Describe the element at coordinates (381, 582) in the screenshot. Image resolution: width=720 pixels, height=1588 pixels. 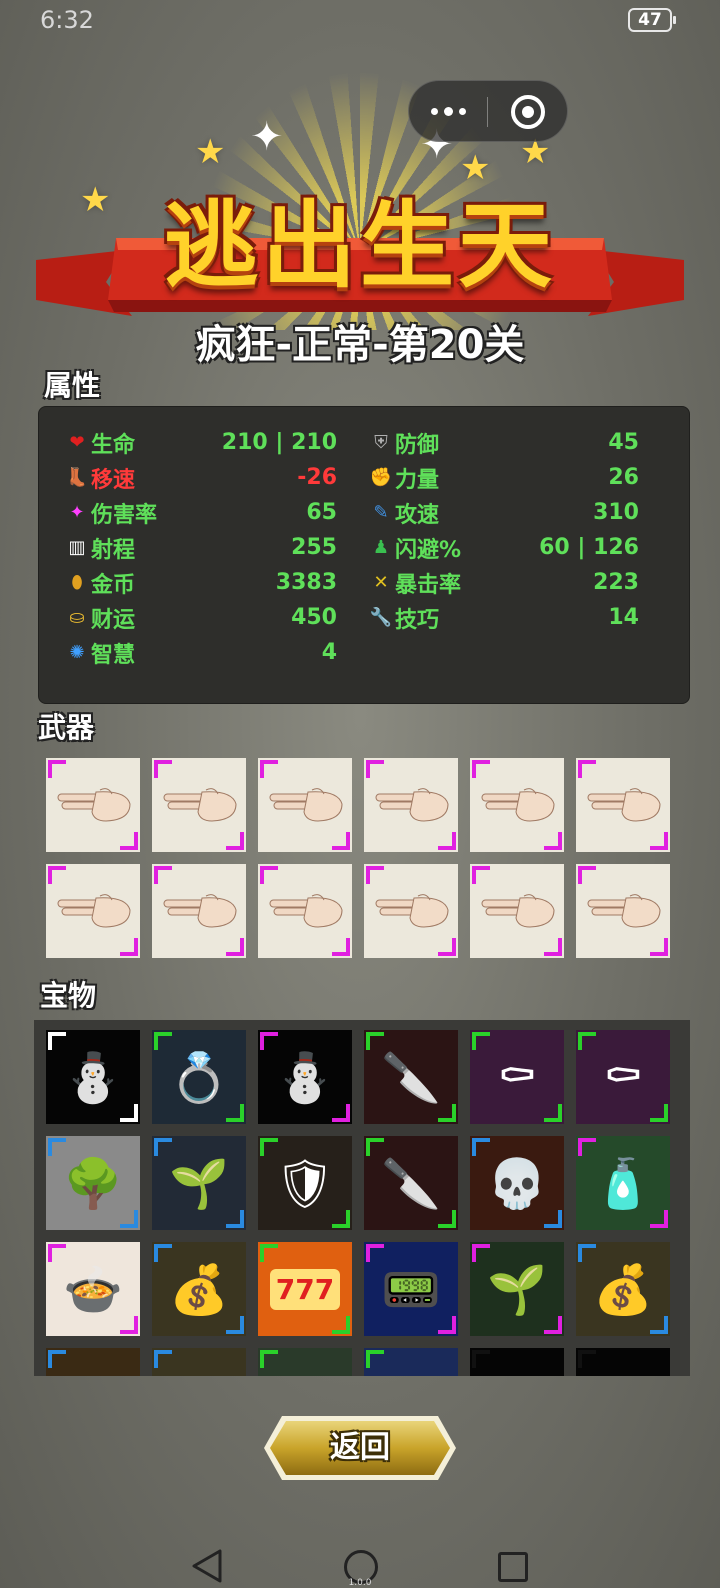
I see `crit-icon: ✕` at that location.